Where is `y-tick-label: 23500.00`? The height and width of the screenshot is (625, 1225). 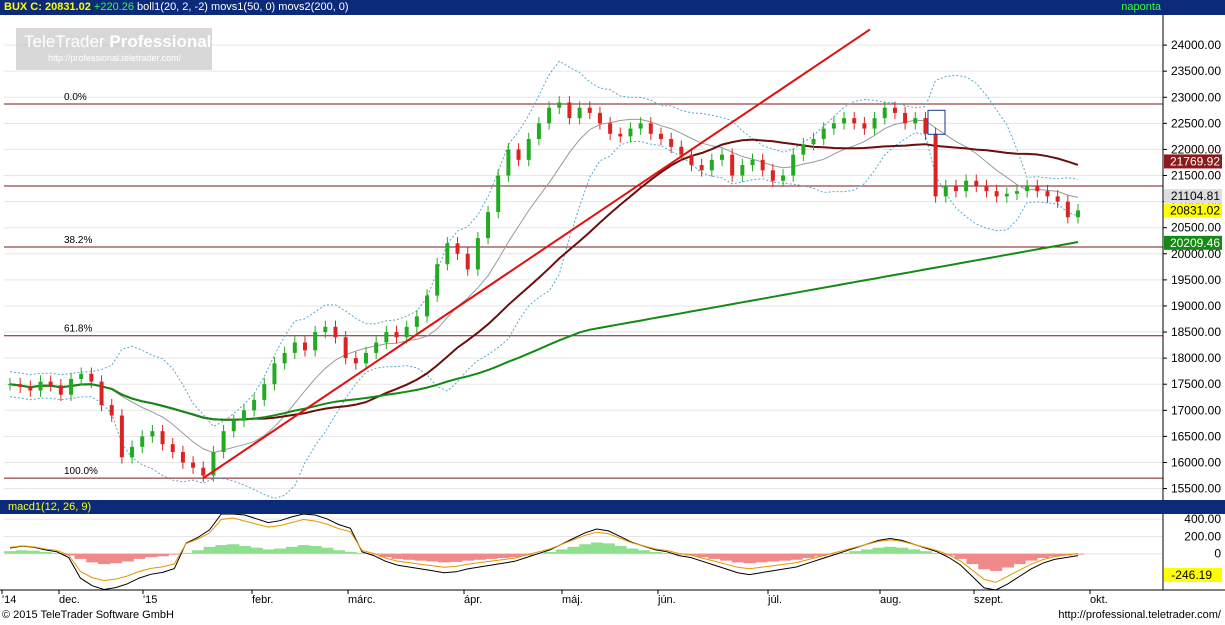
y-tick-label: 23500.00 is located at coordinates (1196, 71).